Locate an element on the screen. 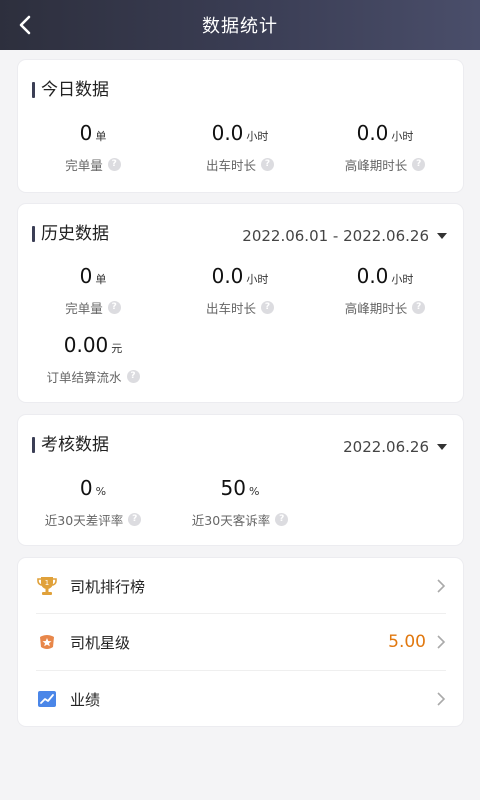  today-card-header: 今日数据 is located at coordinates (240, 90).